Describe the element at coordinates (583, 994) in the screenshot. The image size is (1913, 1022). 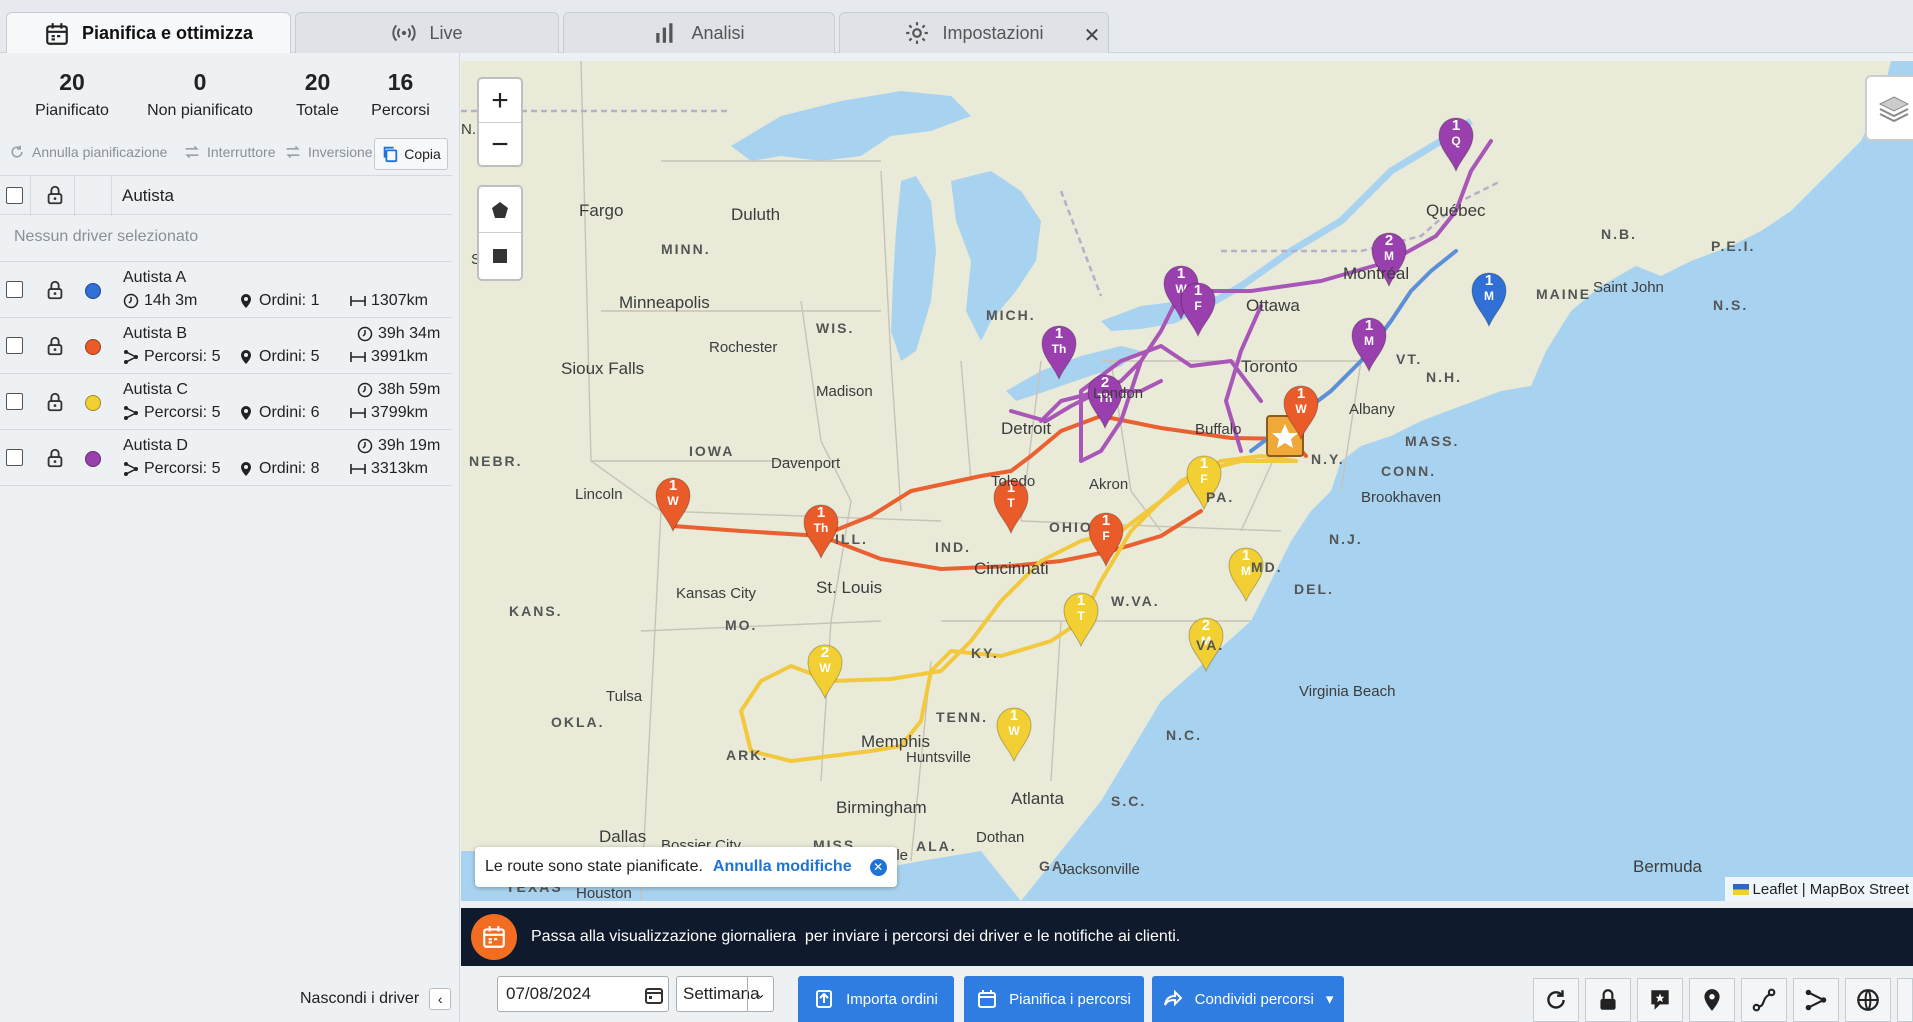
I see `date-input: 07/08/2024` at that location.